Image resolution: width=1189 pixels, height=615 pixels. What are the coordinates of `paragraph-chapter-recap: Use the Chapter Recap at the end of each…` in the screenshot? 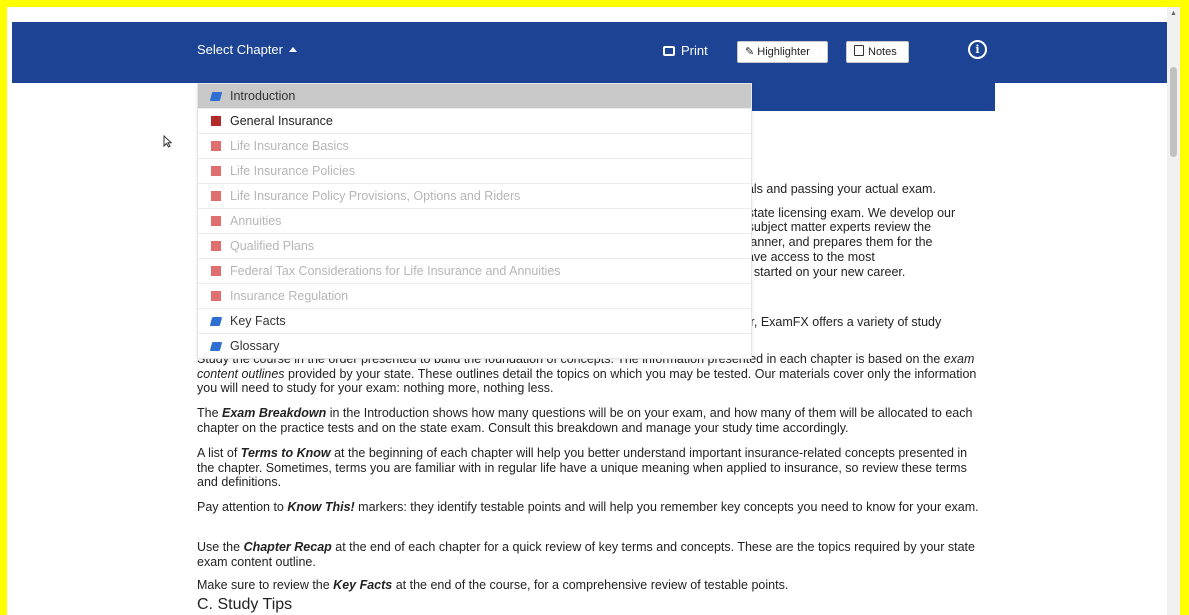 It's located at (586, 554).